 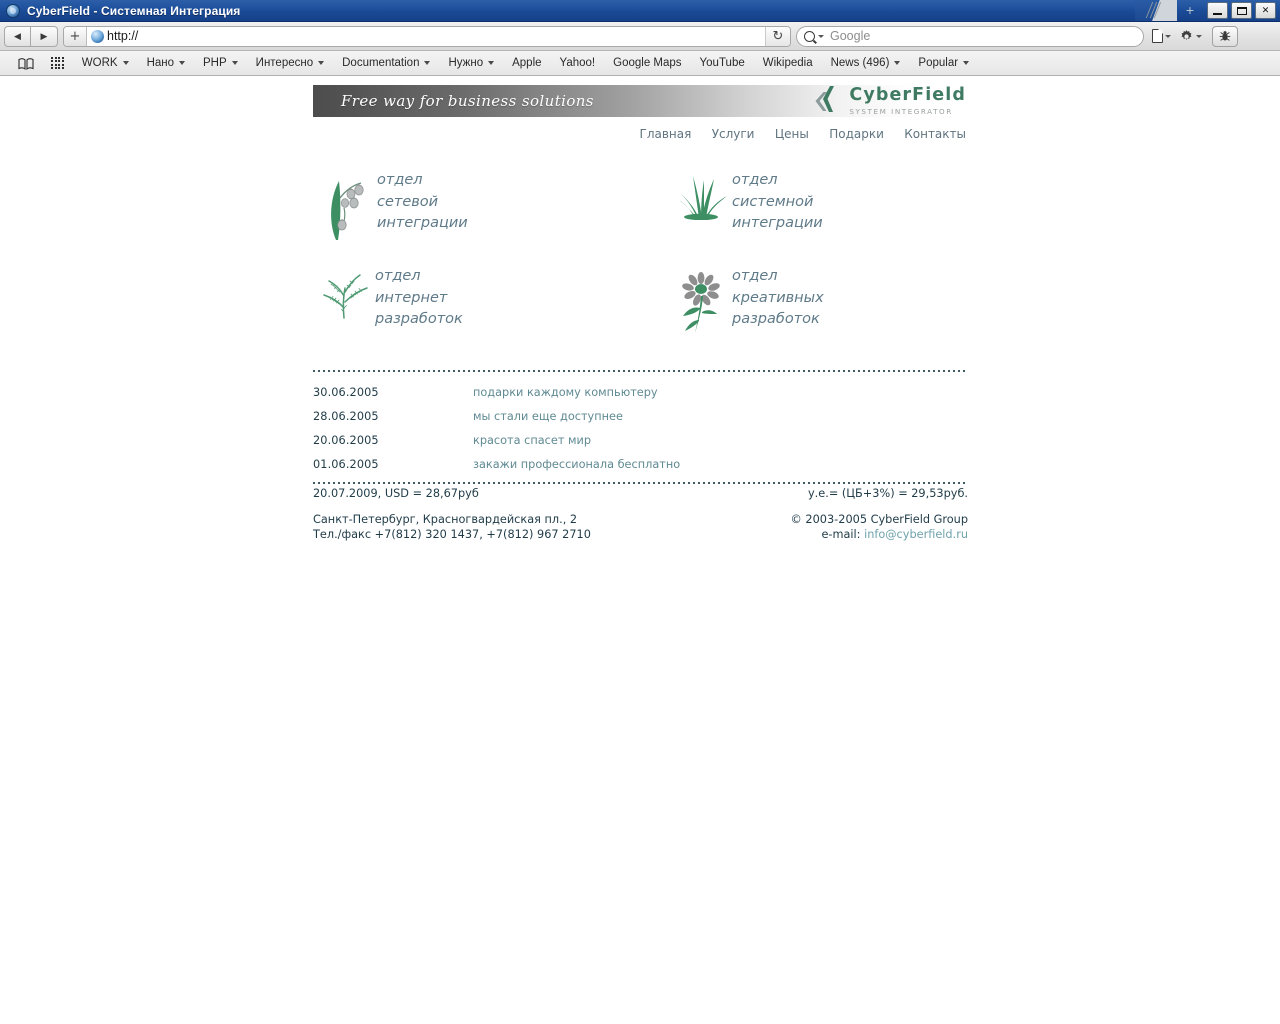 I want to click on footer-email-link: info@cyberfield.ru, so click(x=916, y=534).